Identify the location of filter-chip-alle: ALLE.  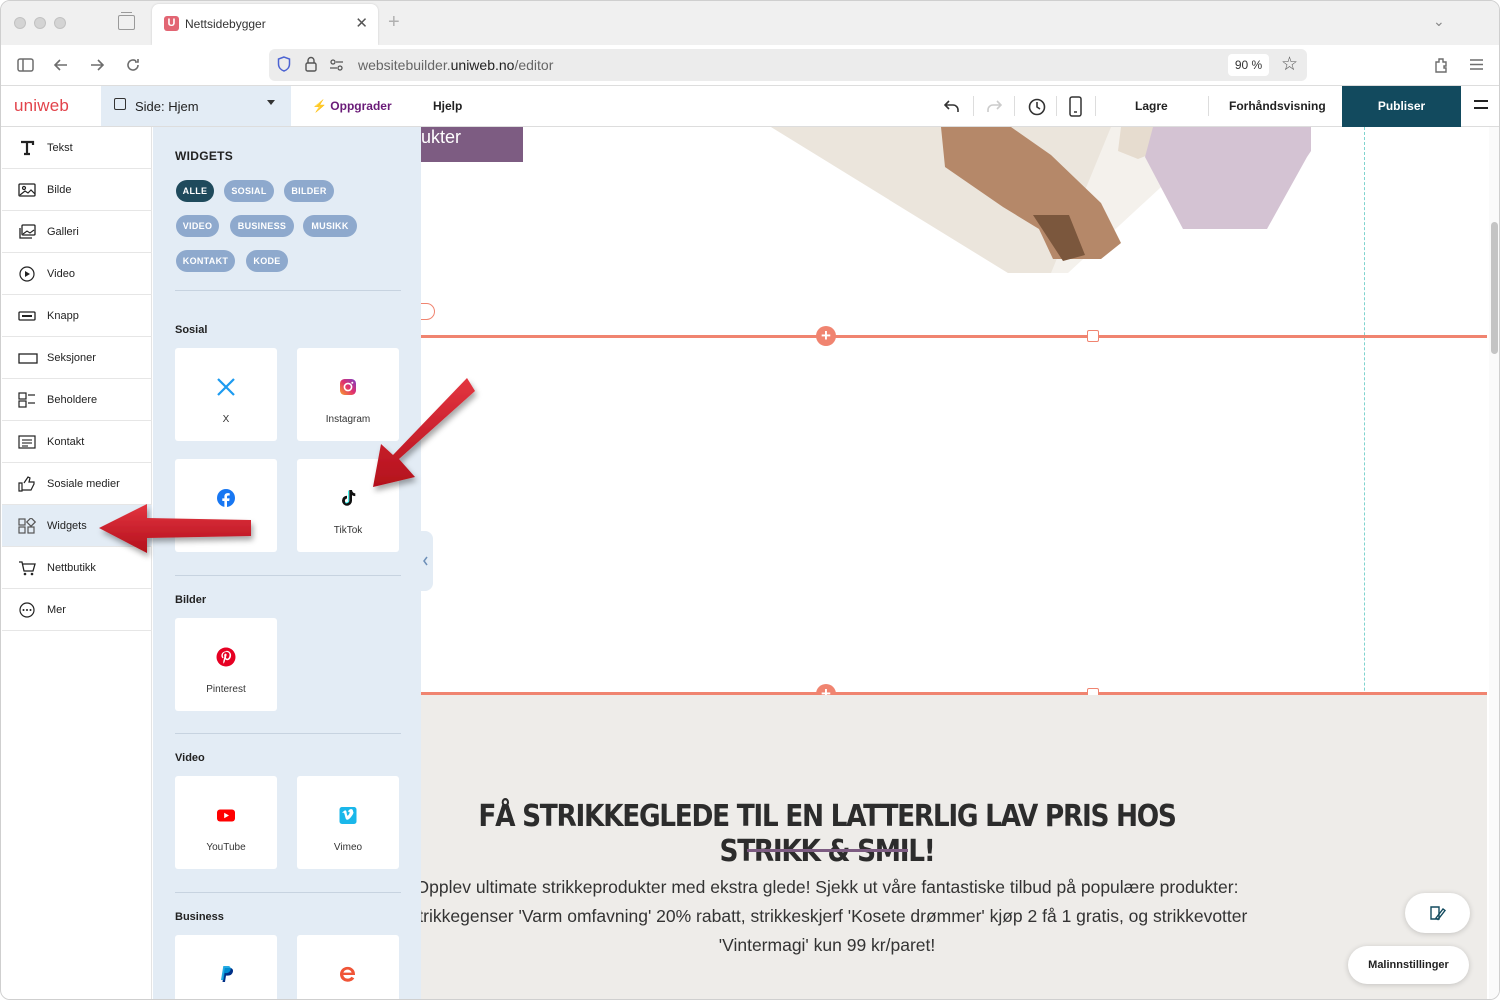
(195, 191).